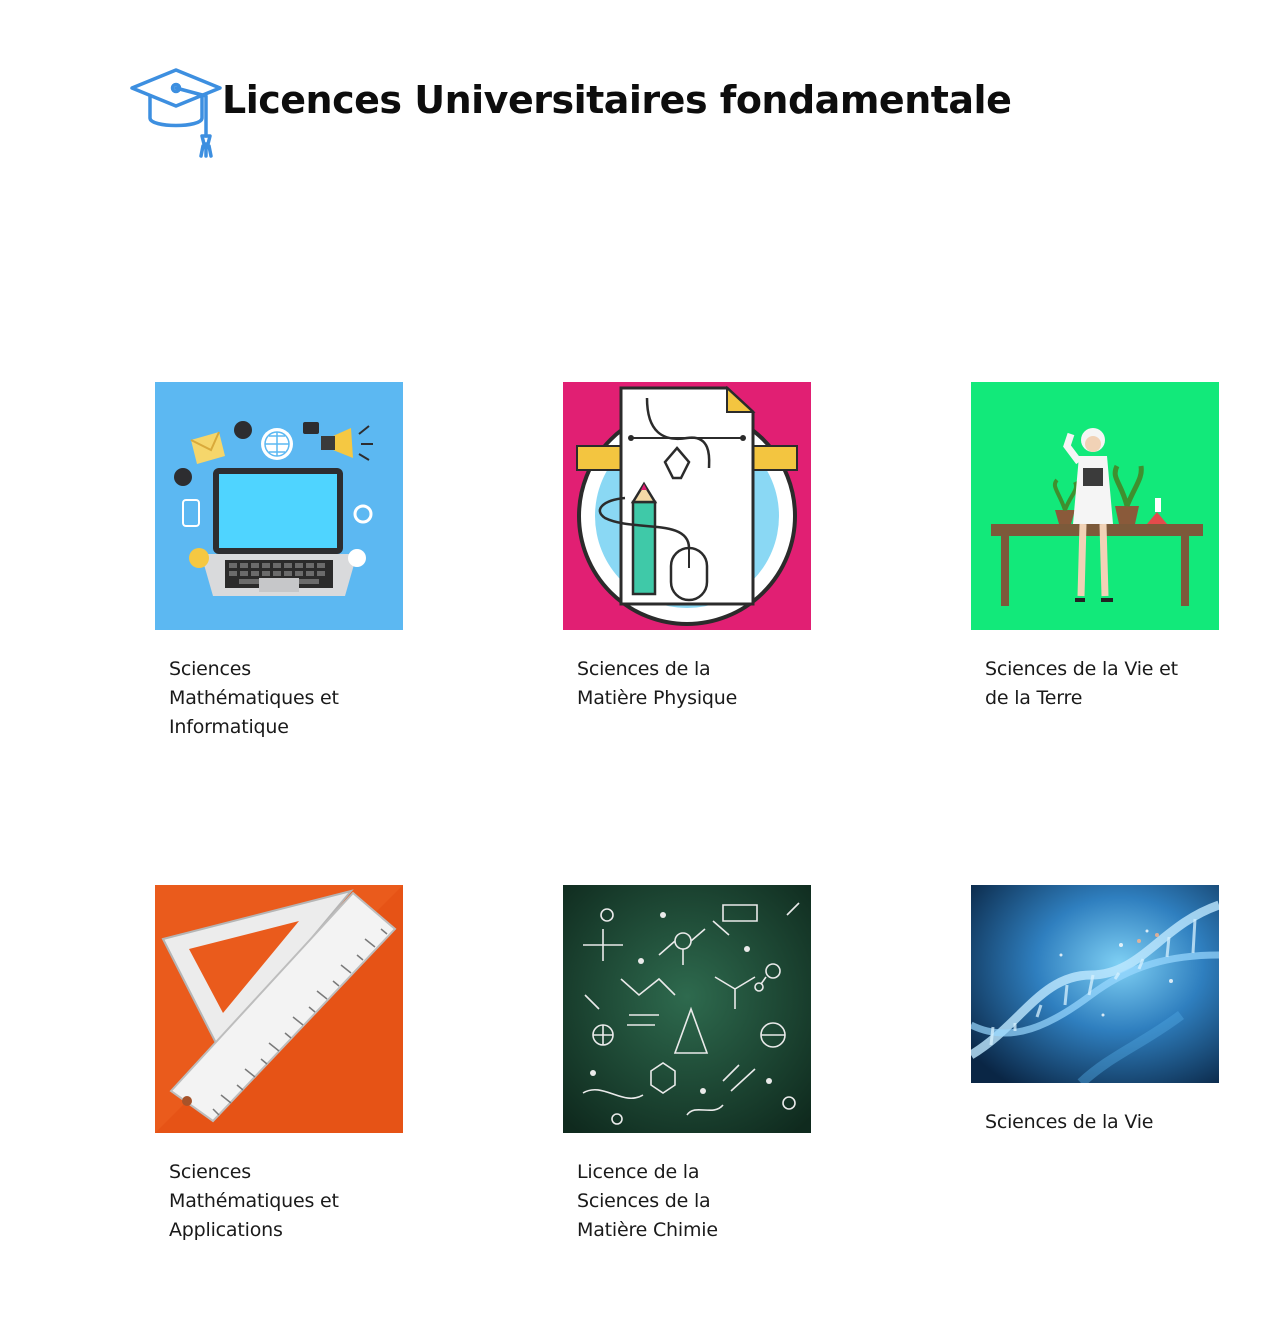  I want to click on graduation-cap-icon, so click(176, 112).